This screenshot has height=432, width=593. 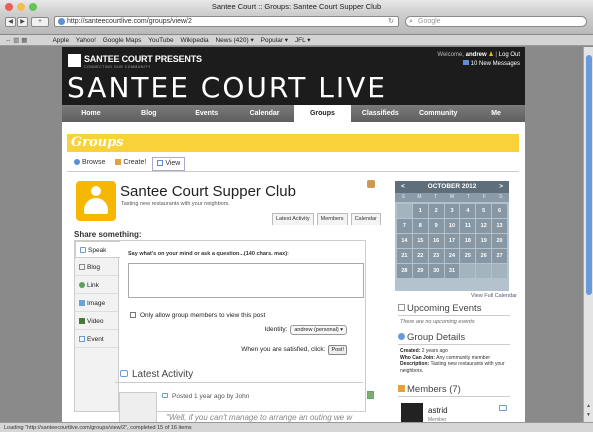 What do you see at coordinates (452, 256) in the screenshot?
I see `calendar-day: 24` at bounding box center [452, 256].